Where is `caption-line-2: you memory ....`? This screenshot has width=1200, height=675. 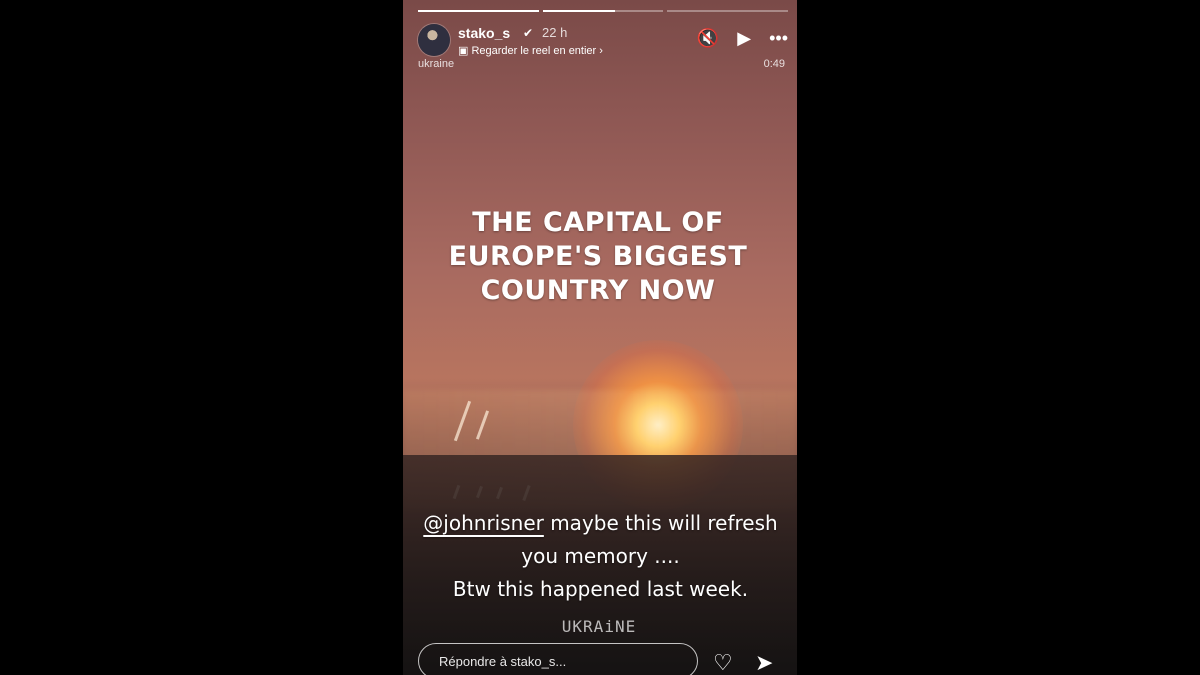 caption-line-2: you memory .... is located at coordinates (600, 556).